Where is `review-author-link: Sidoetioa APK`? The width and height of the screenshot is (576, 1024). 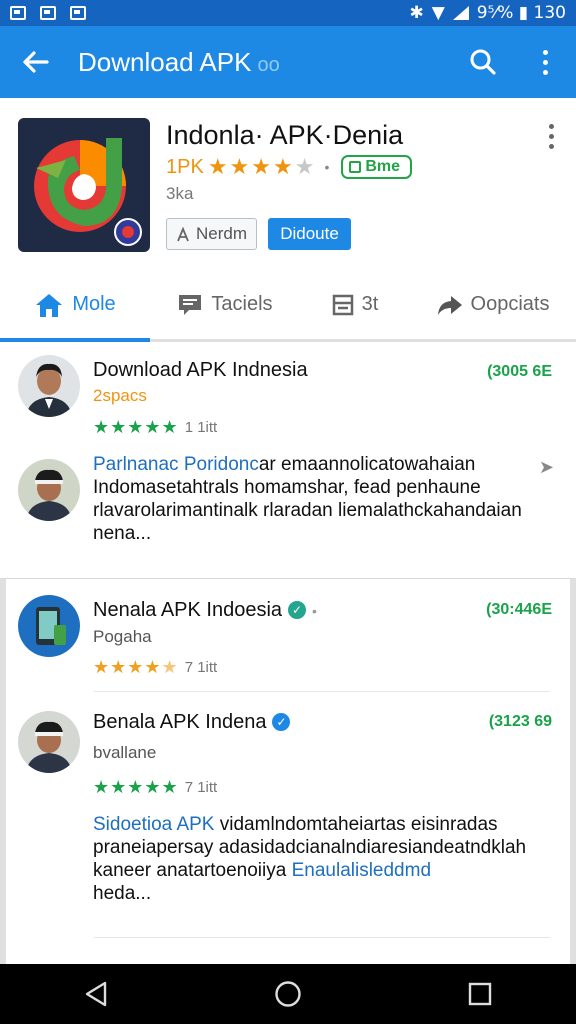
review-author-link: Sidoetioa APK is located at coordinates (153, 824).